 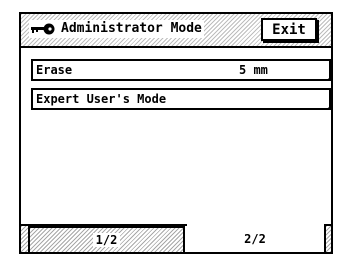 I want to click on page-tabs: 1/2 2/2, so click(x=176, y=238).